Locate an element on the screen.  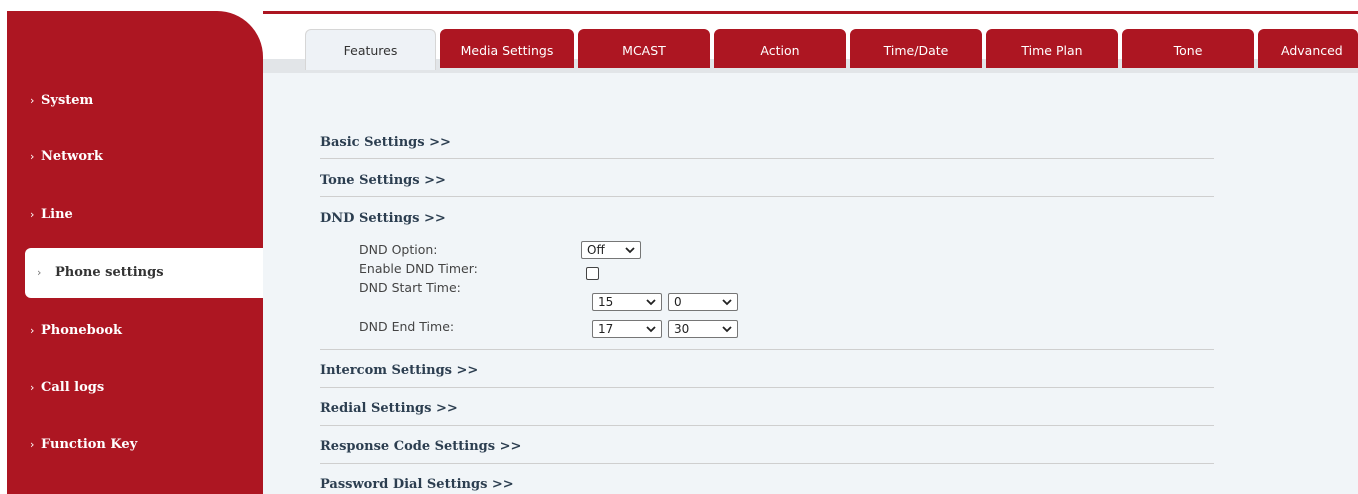
dnd-option-label: DND Option: is located at coordinates (398, 249).